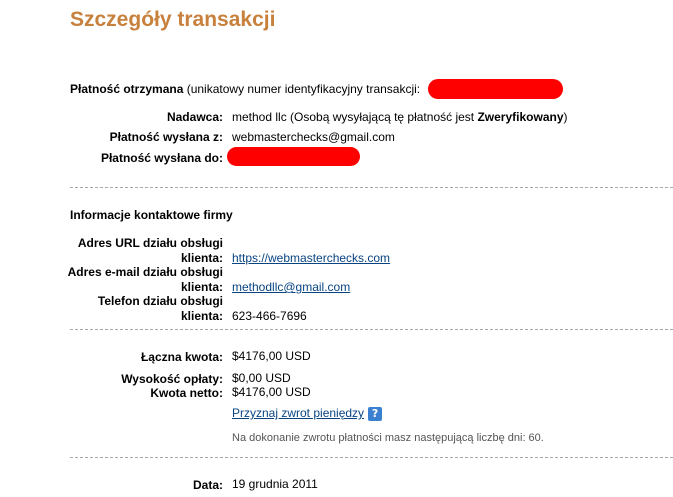 Image resolution: width=673 pixels, height=497 pixels. I want to click on sent-from-label: Płatność wysłana z:, so click(166, 137).